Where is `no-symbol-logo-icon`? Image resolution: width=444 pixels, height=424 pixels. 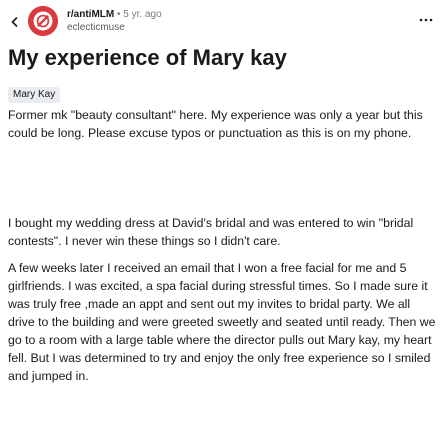
no-symbol-logo-icon is located at coordinates (43, 21).